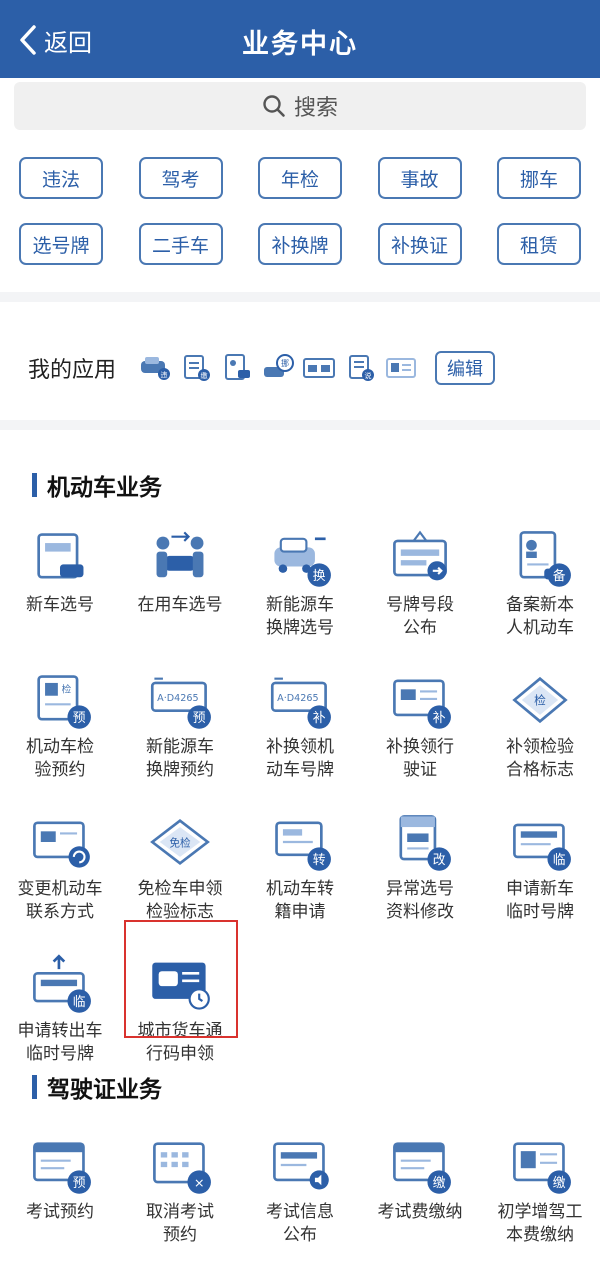 Image resolution: width=600 pixels, height=1261 pixels. I want to click on service-item: A·D4265 预 新能源车 换牌预约, so click(180, 726).